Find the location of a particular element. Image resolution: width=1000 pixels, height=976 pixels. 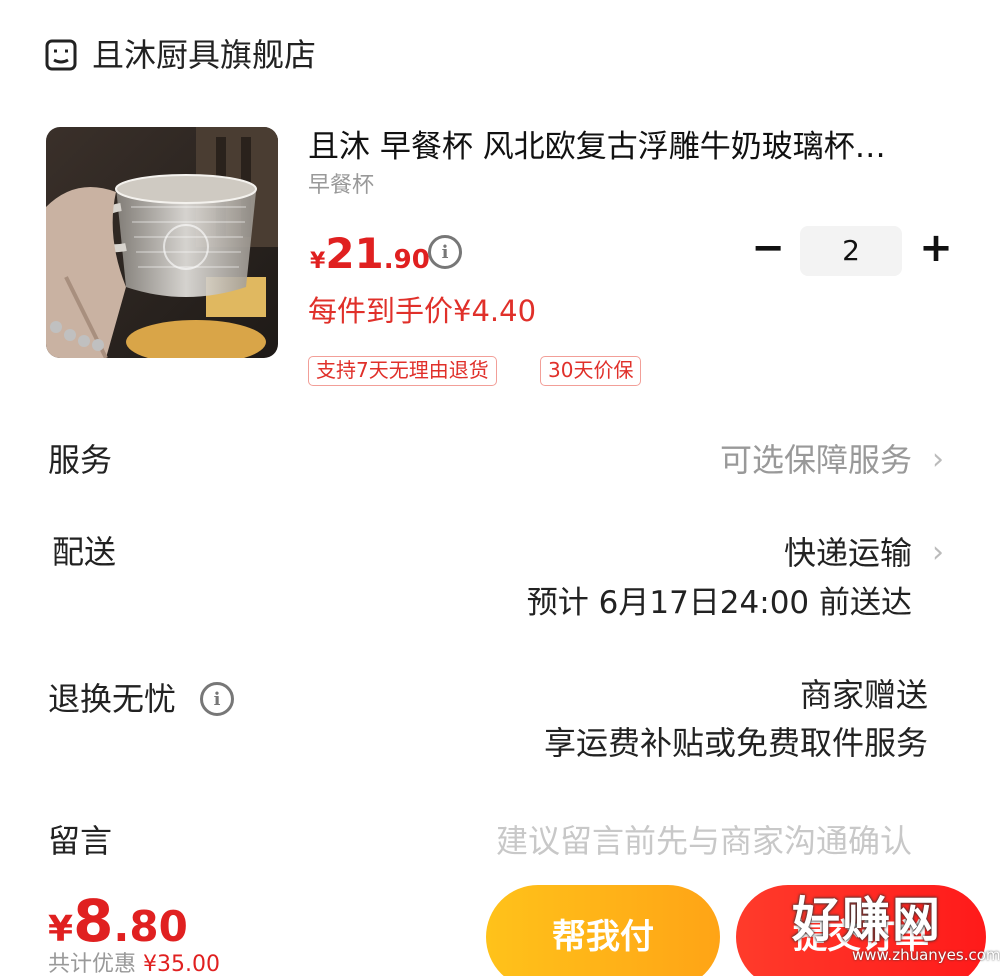

product-spec: 早餐杯 is located at coordinates (341, 186).